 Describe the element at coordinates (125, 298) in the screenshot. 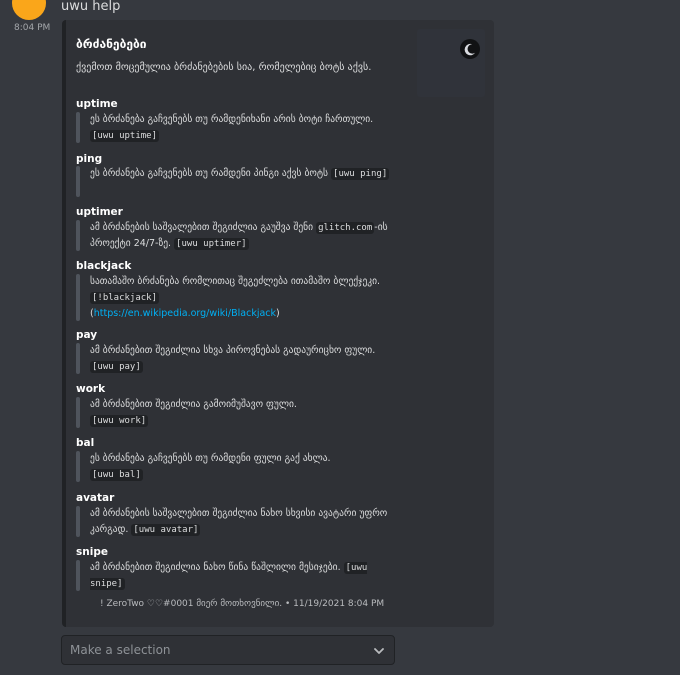

I see `command-code: [!blackjack]` at that location.